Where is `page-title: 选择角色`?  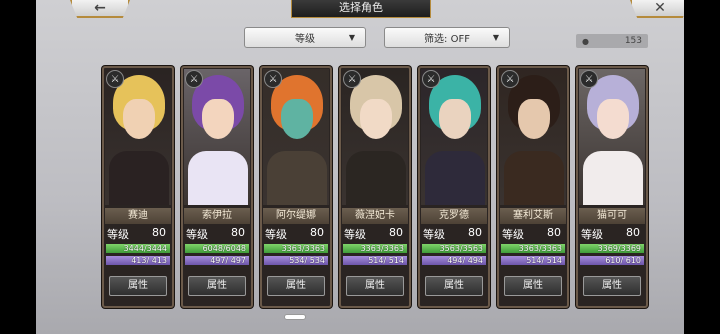 page-title: 选择角色 is located at coordinates (361, 9).